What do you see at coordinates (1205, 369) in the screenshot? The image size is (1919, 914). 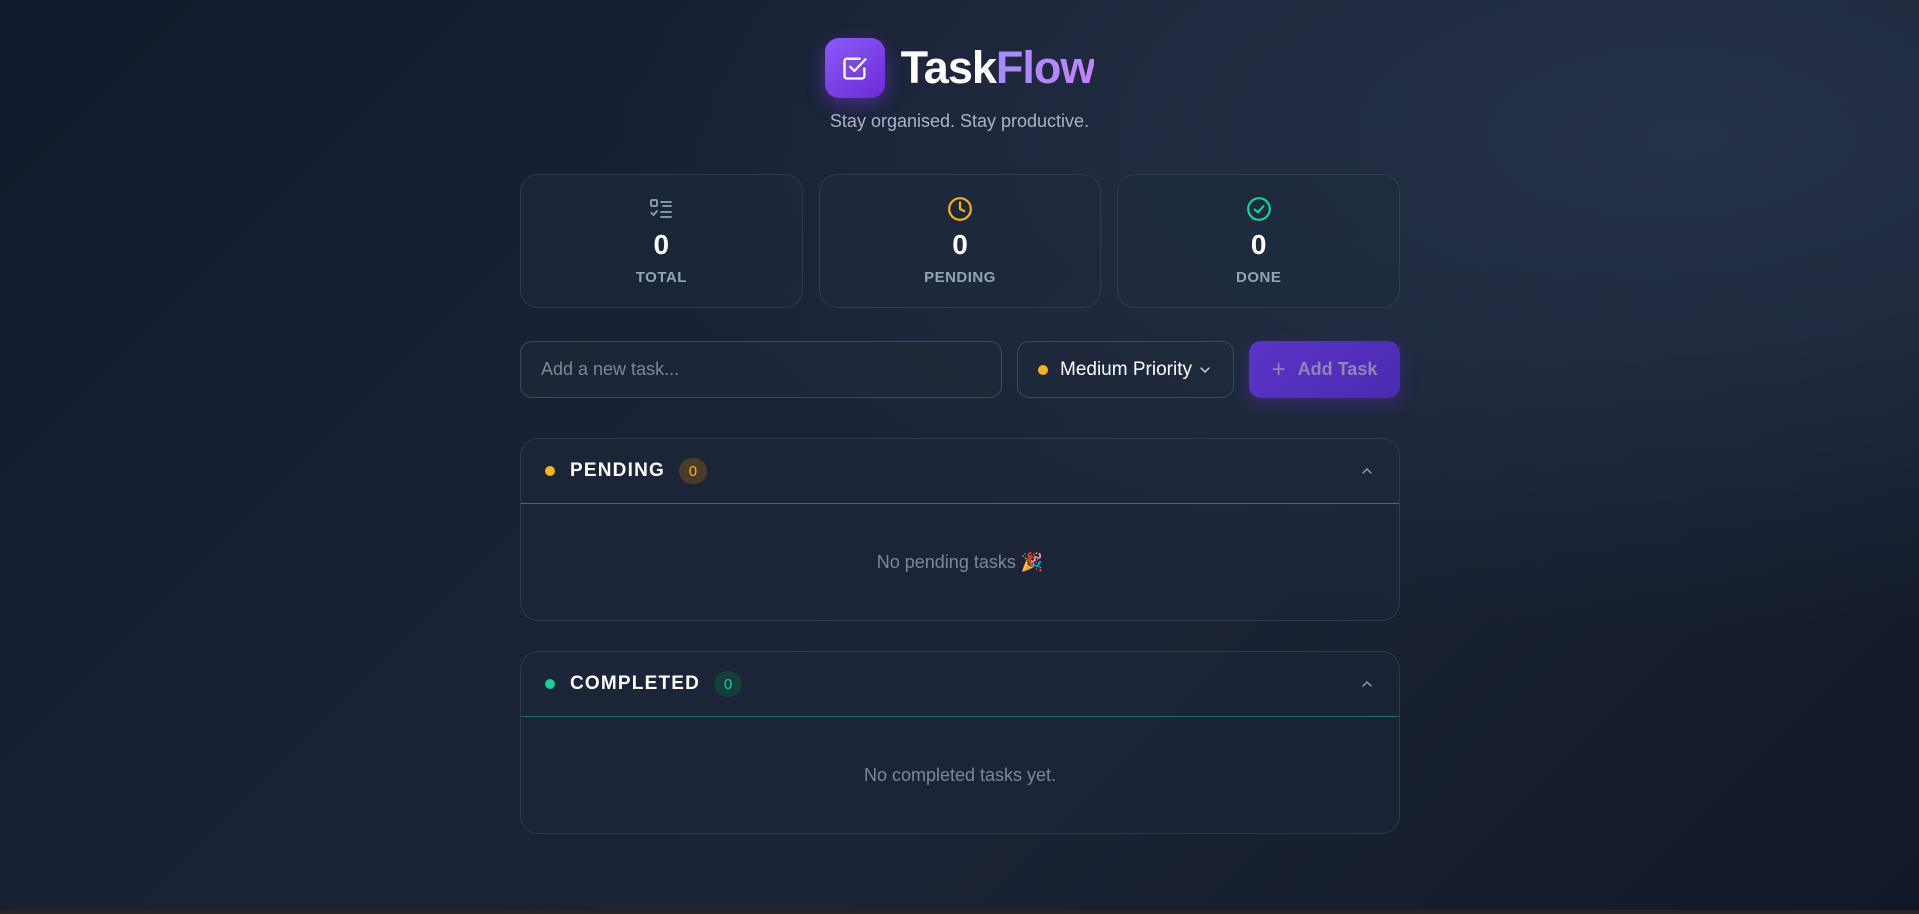 I see `chevron-down-icon` at bounding box center [1205, 369].